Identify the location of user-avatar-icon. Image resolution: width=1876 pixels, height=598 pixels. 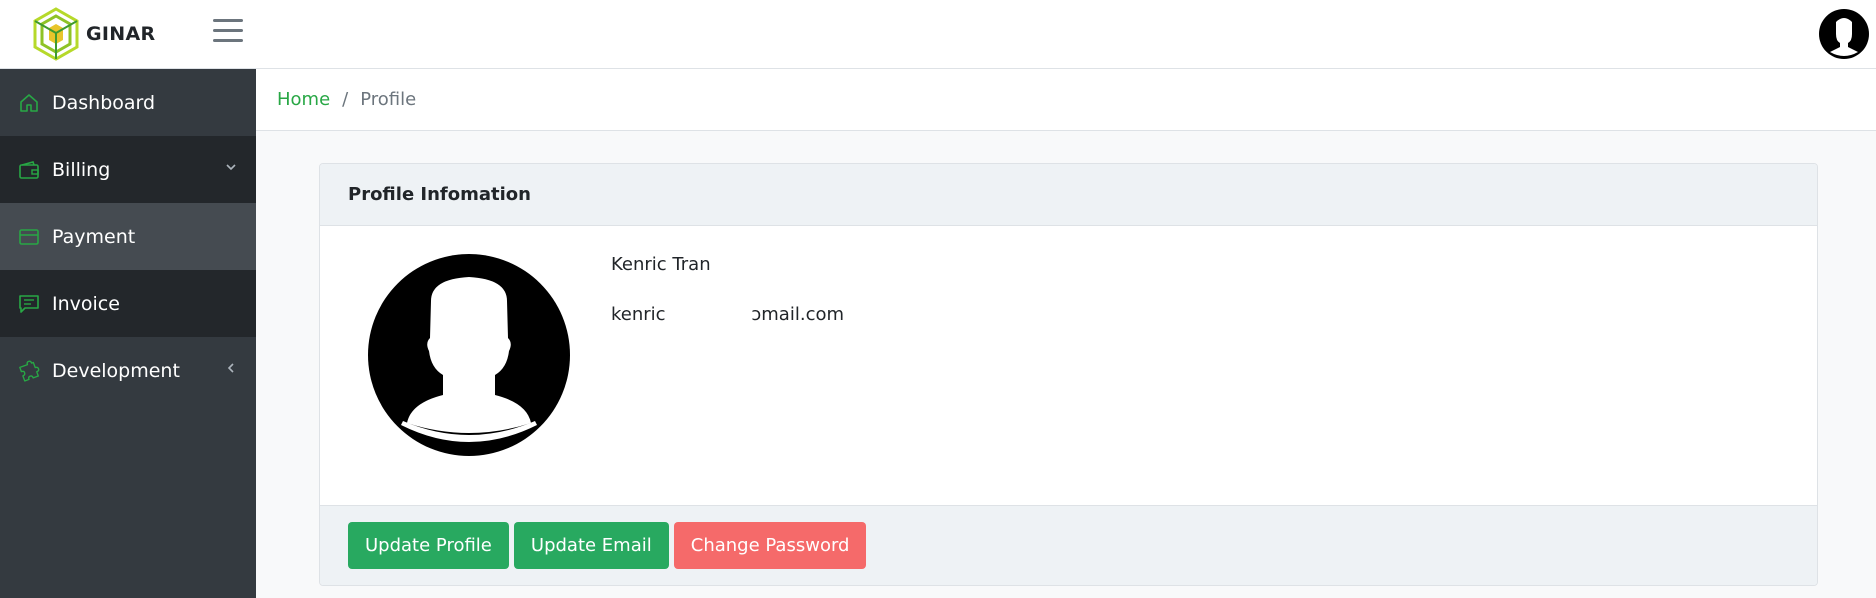
(1844, 34).